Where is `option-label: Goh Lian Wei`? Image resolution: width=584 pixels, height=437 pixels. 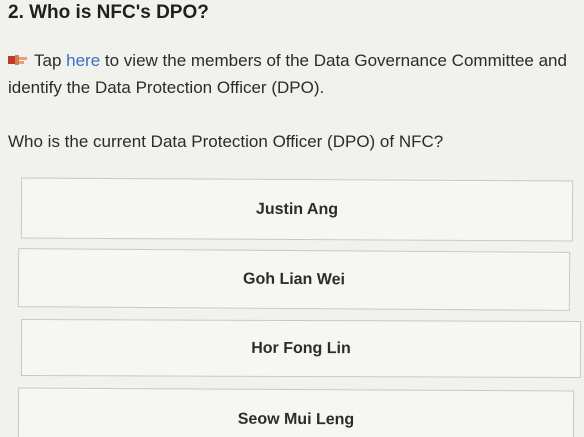
option-label: Goh Lian Wei is located at coordinates (294, 279).